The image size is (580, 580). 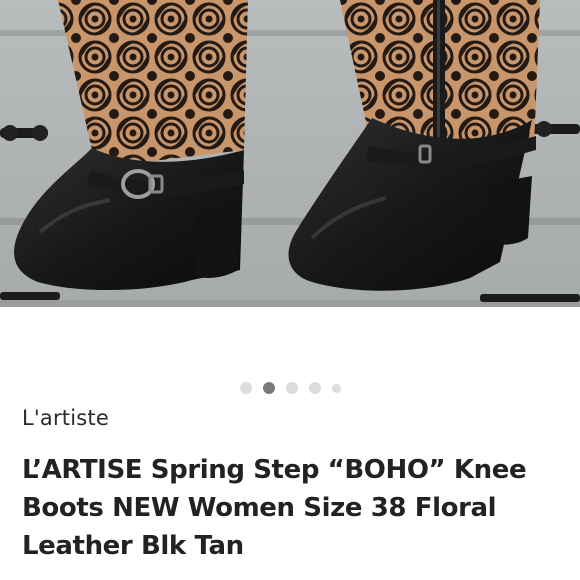 I want to click on image-pager, so click(x=290, y=388).